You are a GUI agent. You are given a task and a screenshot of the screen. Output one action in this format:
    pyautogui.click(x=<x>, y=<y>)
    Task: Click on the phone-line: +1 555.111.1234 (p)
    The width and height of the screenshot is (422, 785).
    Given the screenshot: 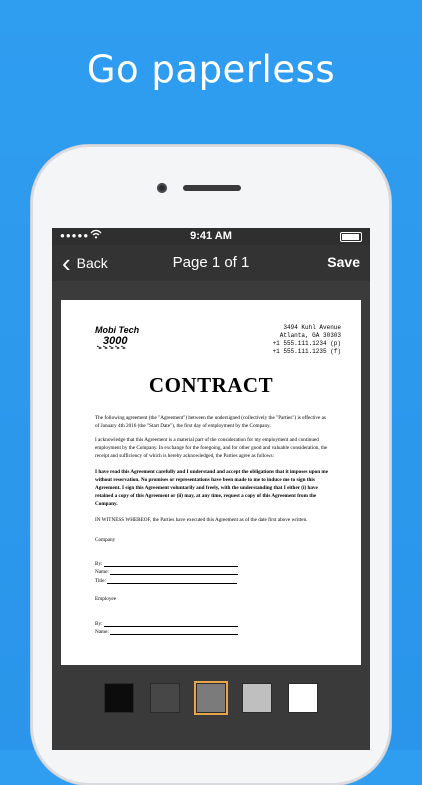 What is the action you would take?
    pyautogui.click(x=306, y=343)
    